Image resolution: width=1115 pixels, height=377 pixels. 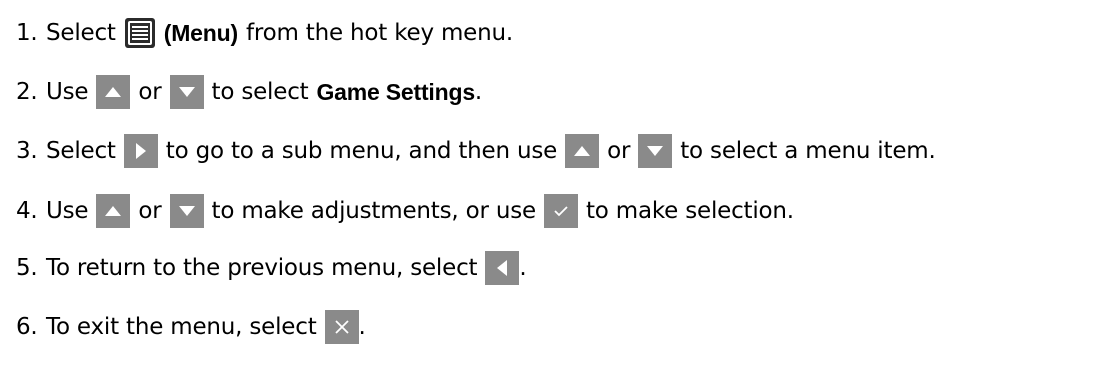 What do you see at coordinates (395, 91) in the screenshot?
I see `game-settings-label: Game Settings` at bounding box center [395, 91].